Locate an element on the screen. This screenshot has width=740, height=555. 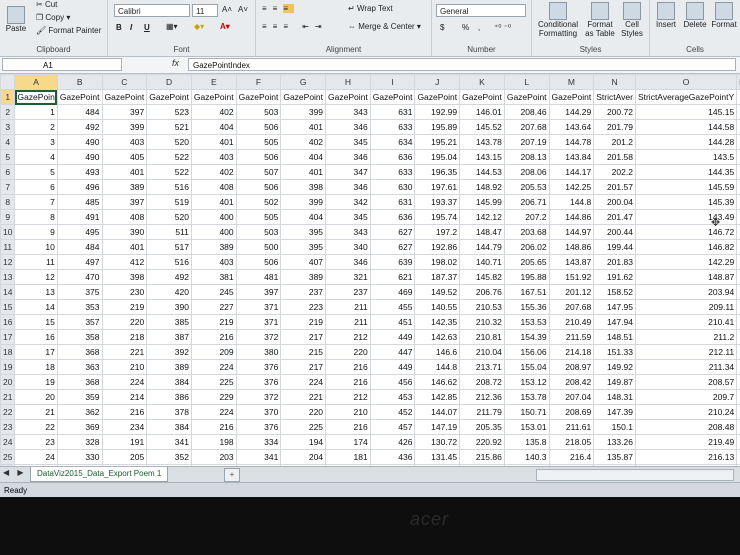
cell: 143.87 is located at coordinates (571, 262).